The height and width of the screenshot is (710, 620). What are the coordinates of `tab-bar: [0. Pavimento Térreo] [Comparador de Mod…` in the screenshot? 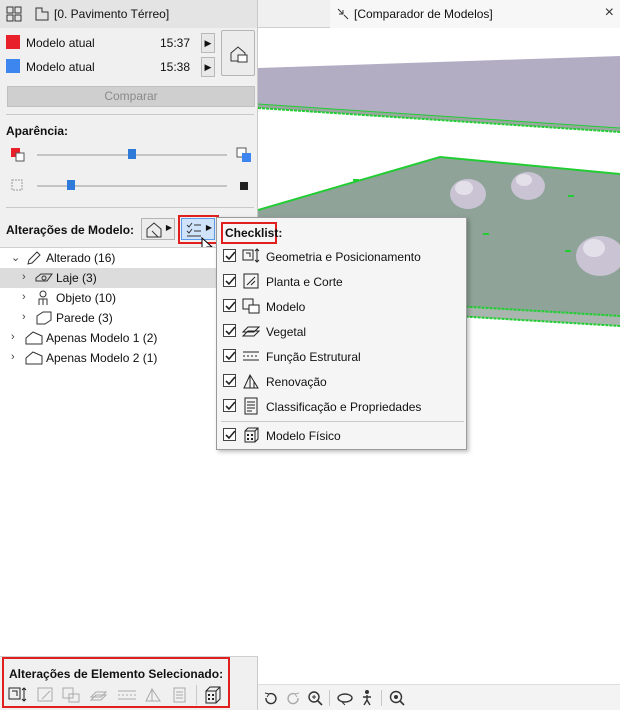 It's located at (310, 14).